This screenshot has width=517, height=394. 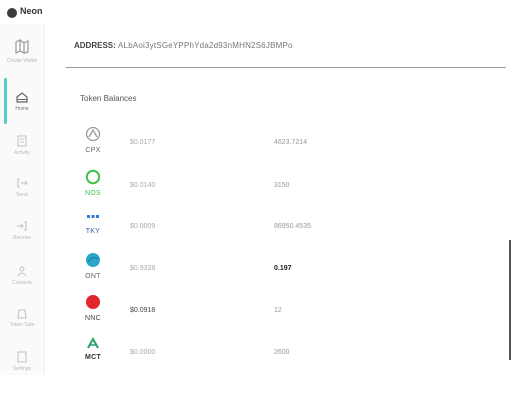 What do you see at coordinates (143, 185) in the screenshot?
I see `token-price: $0.0140` at bounding box center [143, 185].